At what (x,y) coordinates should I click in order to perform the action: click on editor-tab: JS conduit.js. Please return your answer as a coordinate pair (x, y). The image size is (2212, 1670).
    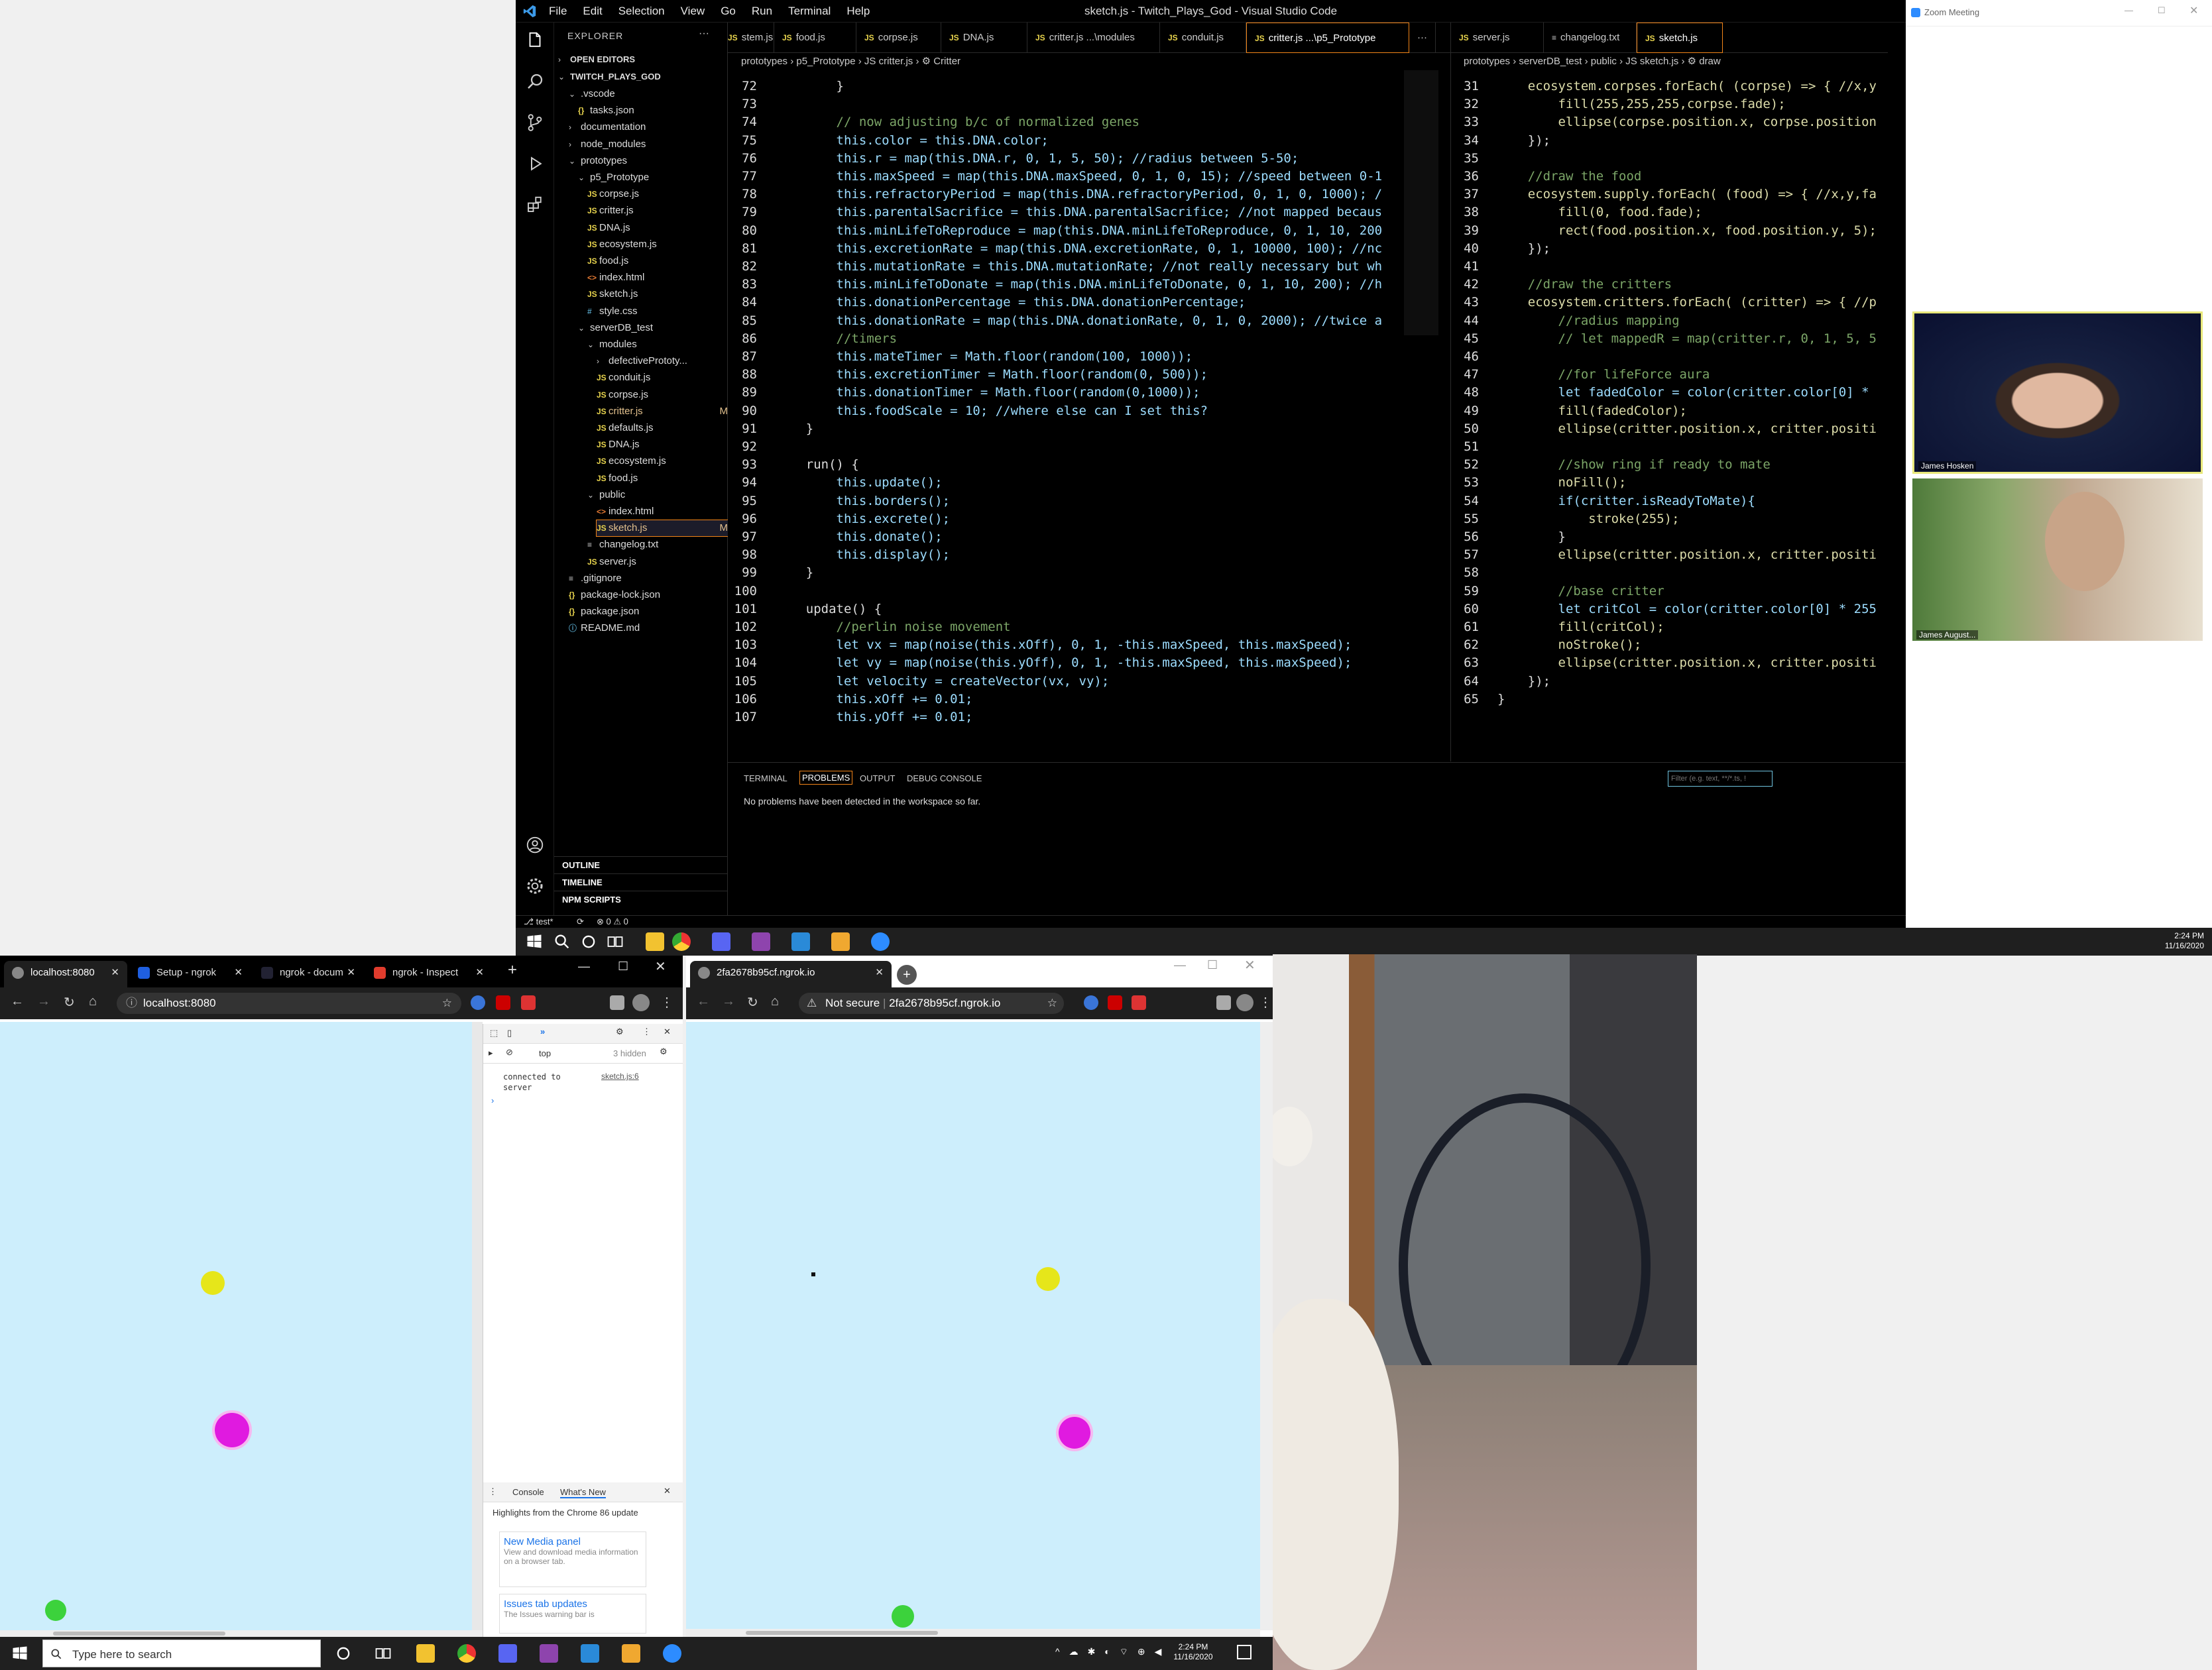
    Looking at the image, I should click on (1203, 38).